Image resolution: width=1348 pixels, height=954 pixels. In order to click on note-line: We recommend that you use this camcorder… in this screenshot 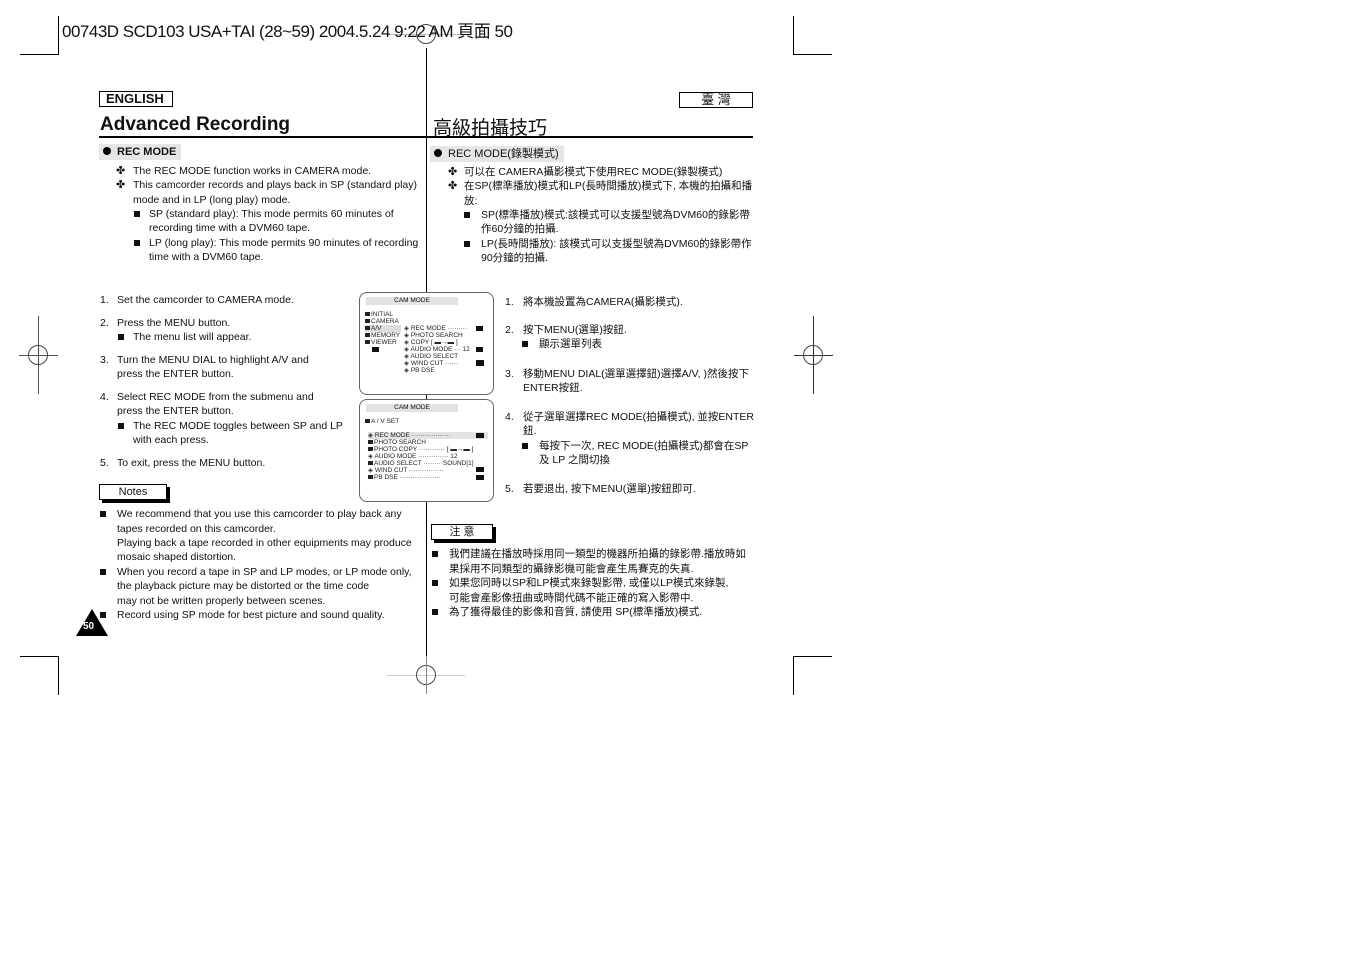, I will do `click(259, 514)`.